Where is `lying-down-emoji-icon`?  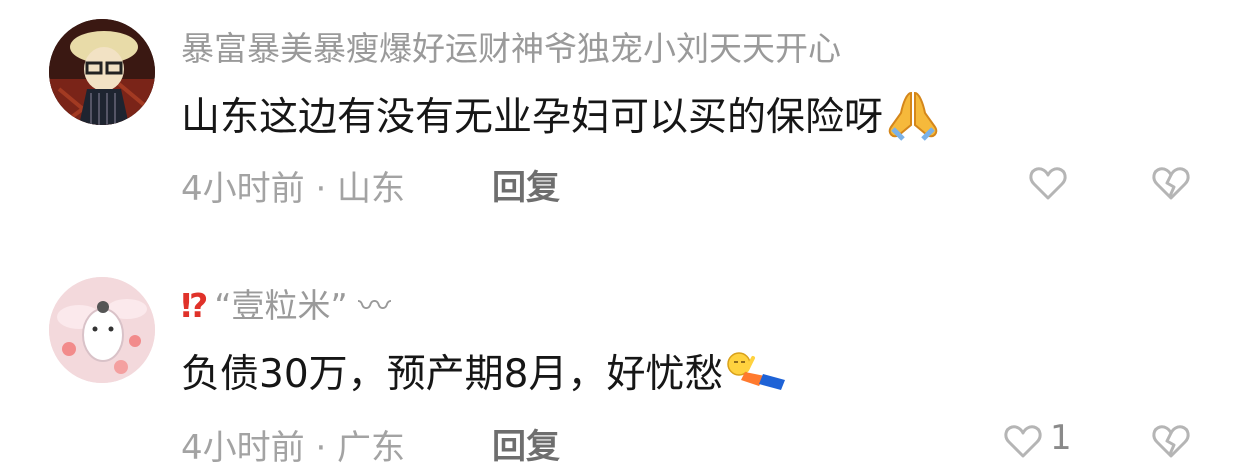
lying-down-emoji-icon is located at coordinates (757, 377).